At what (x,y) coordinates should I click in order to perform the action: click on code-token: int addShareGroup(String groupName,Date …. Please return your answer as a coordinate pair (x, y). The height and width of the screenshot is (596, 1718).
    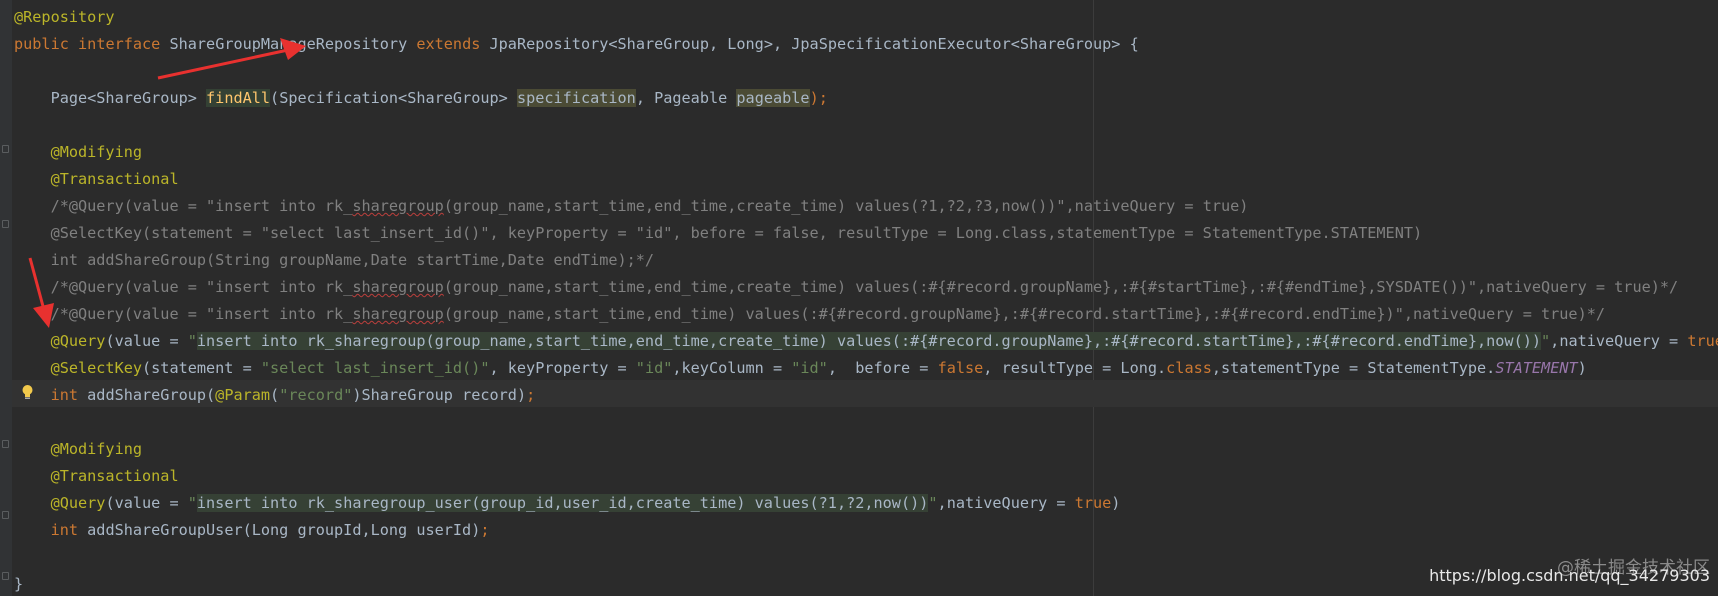
    Looking at the image, I should click on (334, 260).